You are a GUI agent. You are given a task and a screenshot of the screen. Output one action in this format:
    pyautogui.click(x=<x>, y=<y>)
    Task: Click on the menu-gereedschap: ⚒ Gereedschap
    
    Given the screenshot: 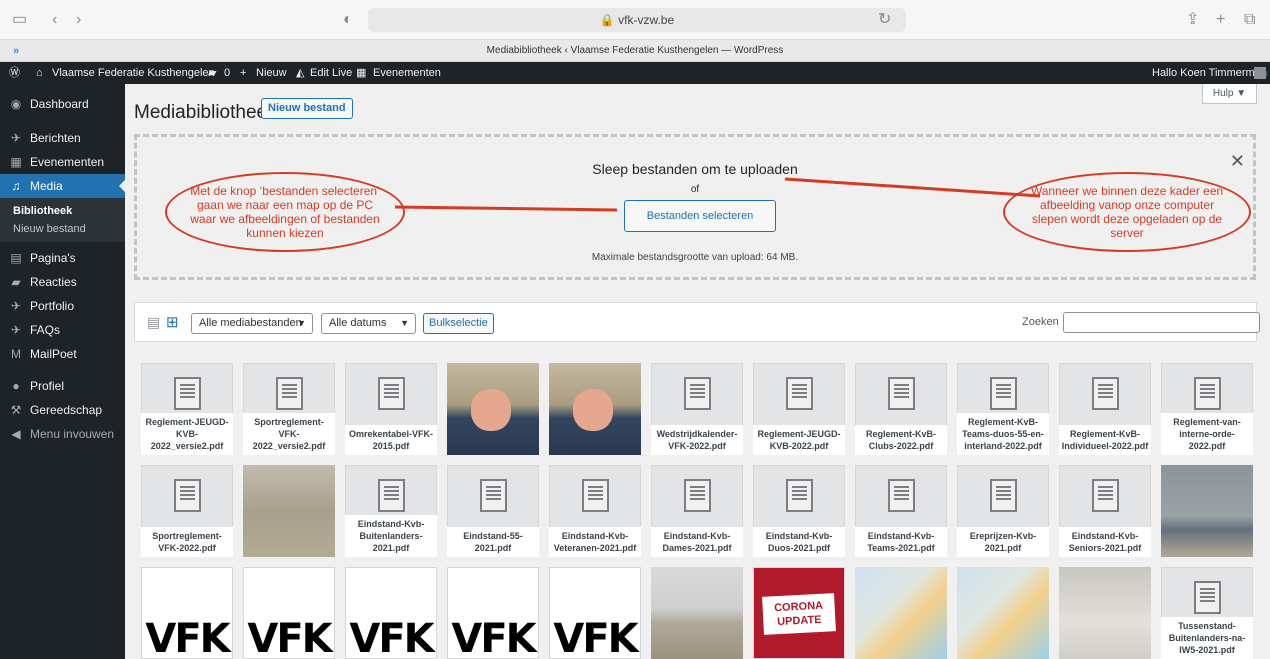 What is the action you would take?
    pyautogui.click(x=62, y=410)
    